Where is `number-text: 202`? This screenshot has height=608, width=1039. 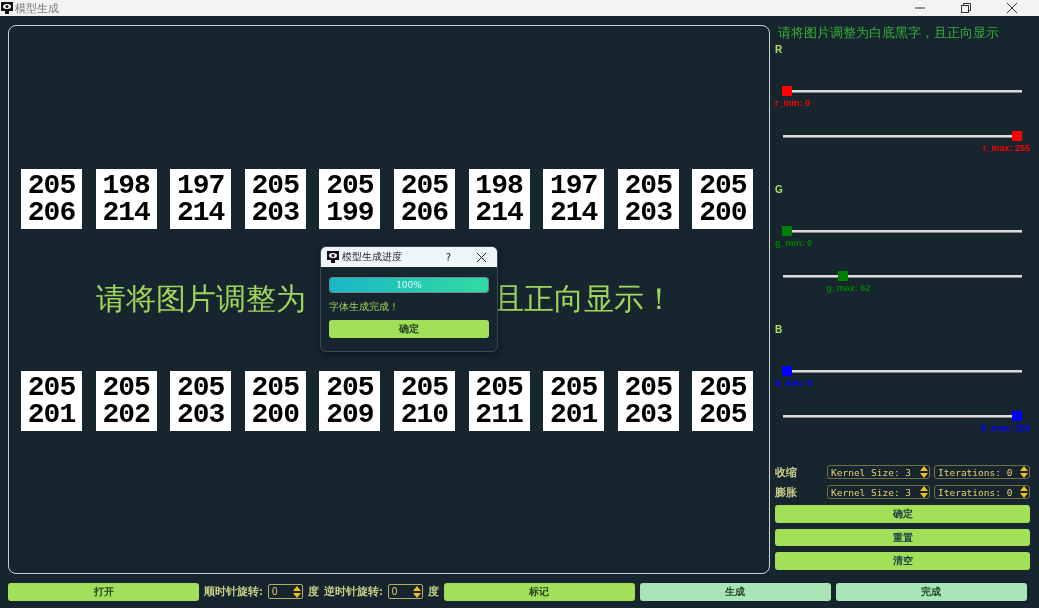 number-text: 202 is located at coordinates (126, 414).